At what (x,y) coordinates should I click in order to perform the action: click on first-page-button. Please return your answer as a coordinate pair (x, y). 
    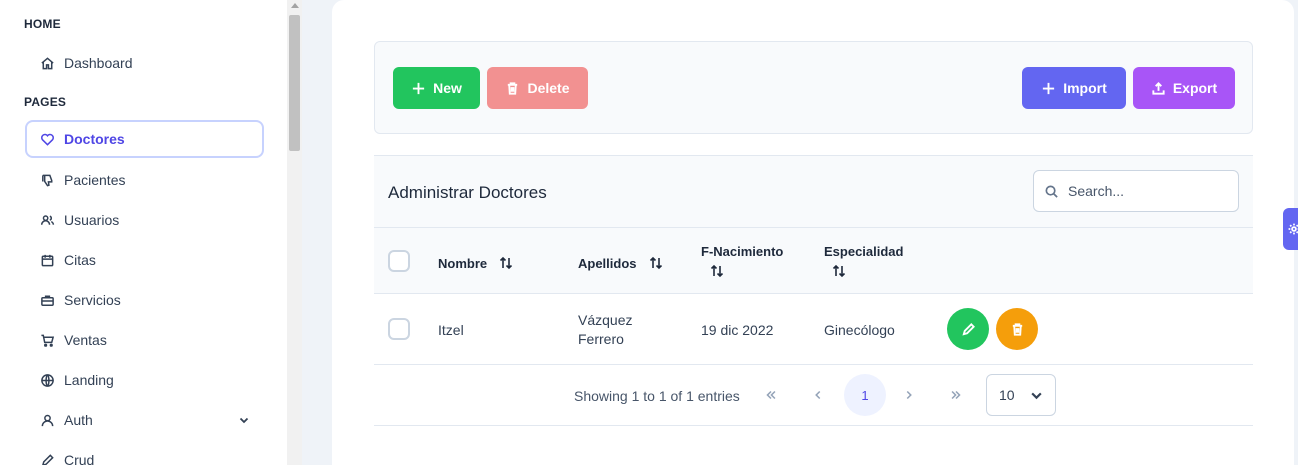
    Looking at the image, I should click on (771, 395).